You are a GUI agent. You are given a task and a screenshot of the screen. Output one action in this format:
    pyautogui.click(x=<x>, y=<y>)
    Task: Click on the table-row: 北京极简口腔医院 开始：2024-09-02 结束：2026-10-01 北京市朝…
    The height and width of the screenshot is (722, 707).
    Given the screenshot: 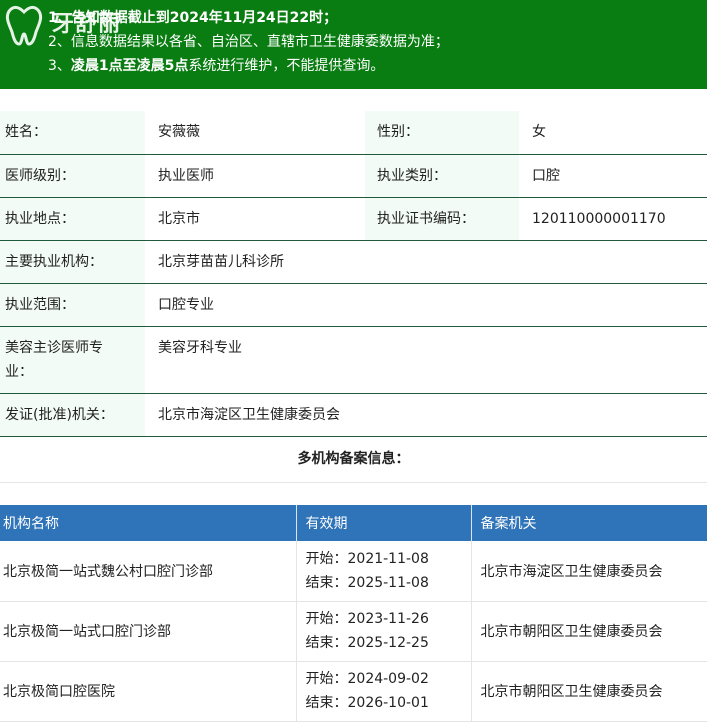 What is the action you would take?
    pyautogui.click(x=353, y=691)
    